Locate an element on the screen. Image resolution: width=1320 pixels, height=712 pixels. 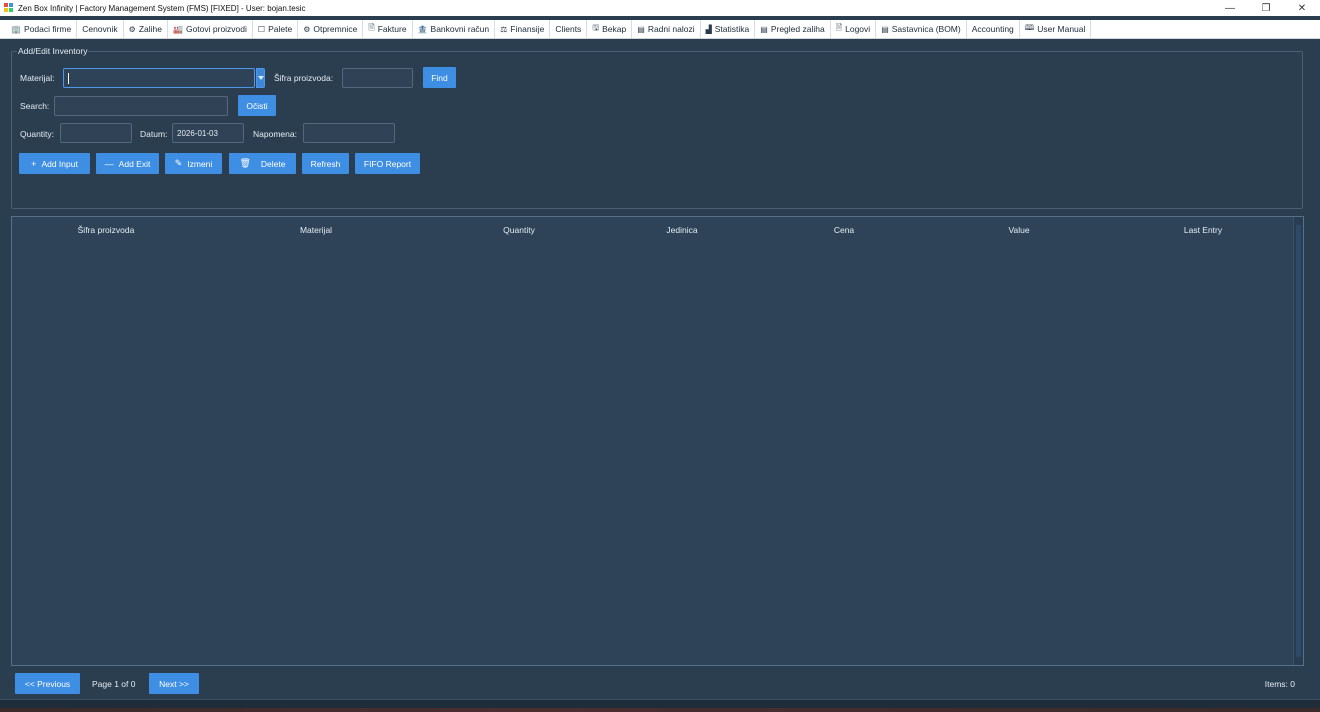
tab-label: Sastavnica (BOM) is located at coordinates (926, 29).